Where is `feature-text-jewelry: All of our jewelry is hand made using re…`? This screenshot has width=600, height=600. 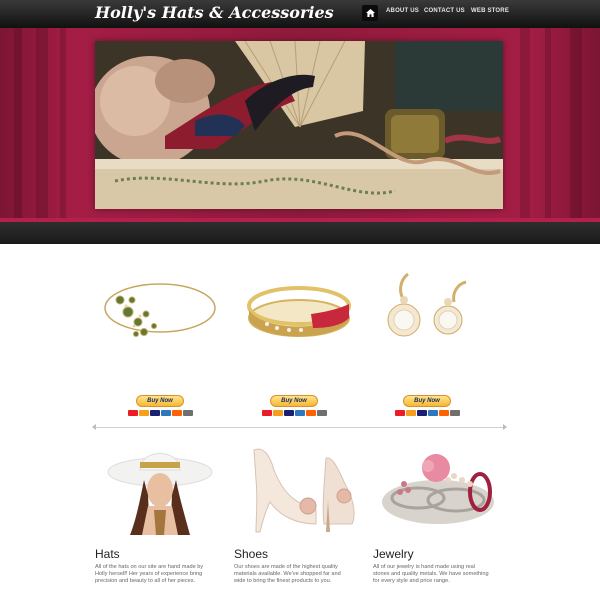
feature-text-jewelry: All of our jewelry is hand made using re… is located at coordinates (431, 574).